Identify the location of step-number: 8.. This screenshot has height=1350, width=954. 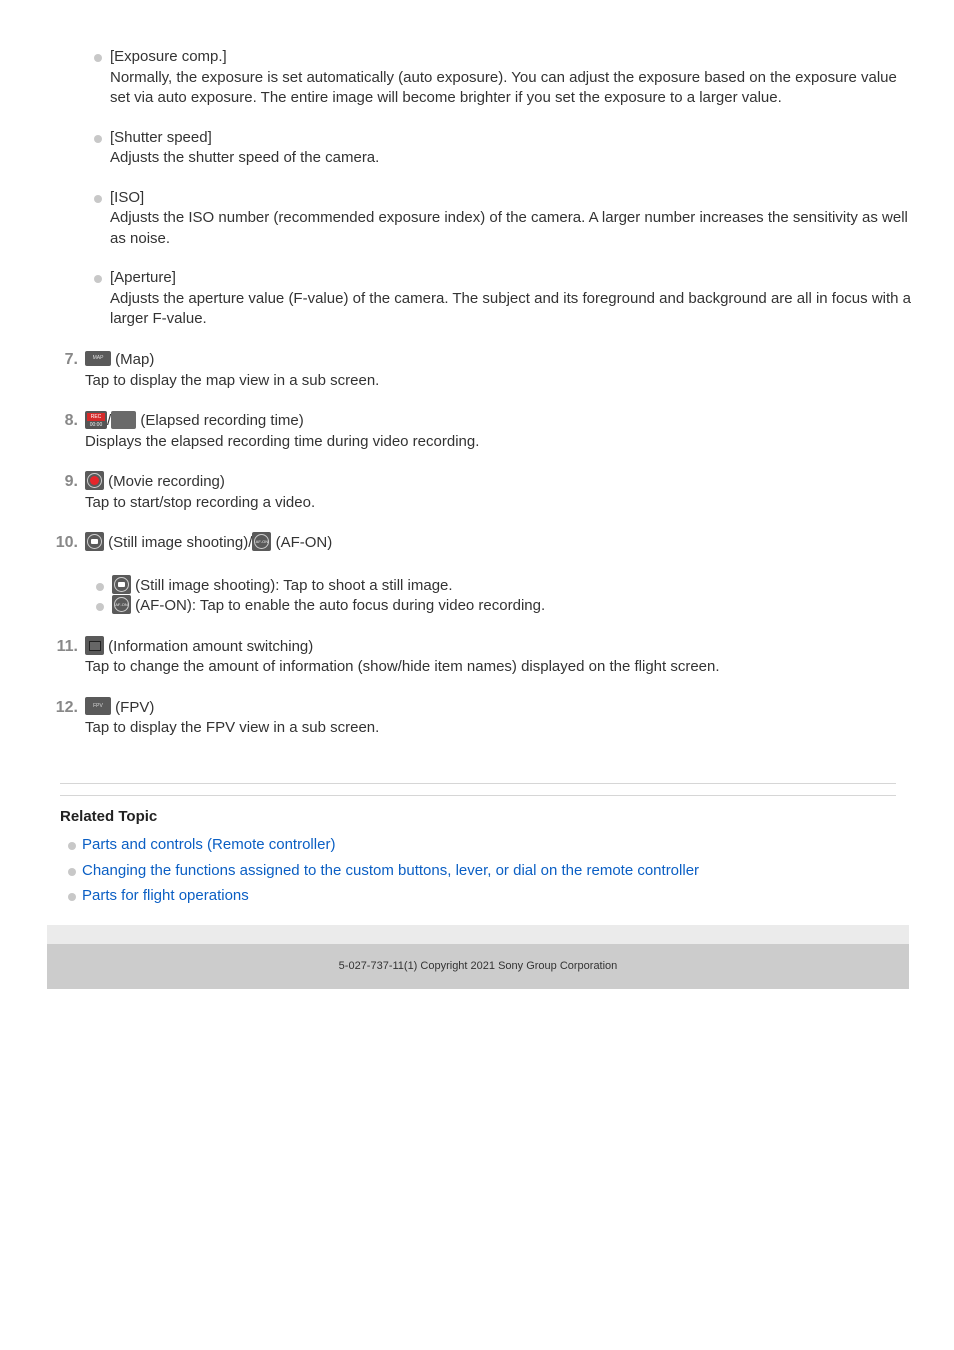
(71, 420).